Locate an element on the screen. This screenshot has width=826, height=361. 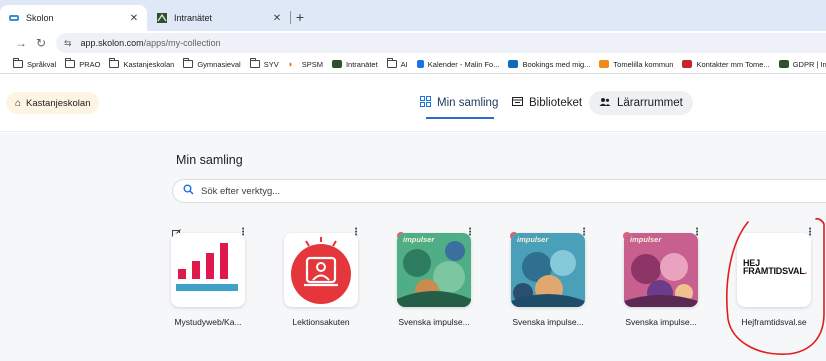
skolon-favicon-icon is located at coordinates (14, 18).